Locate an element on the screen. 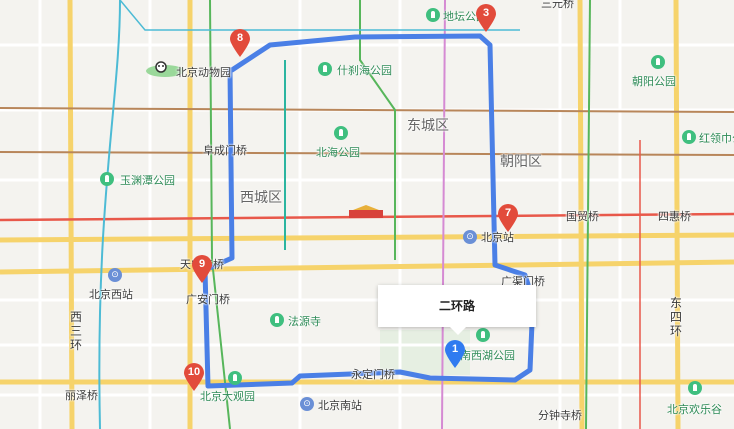  place-sihui: 四惠桥 is located at coordinates (674, 216).